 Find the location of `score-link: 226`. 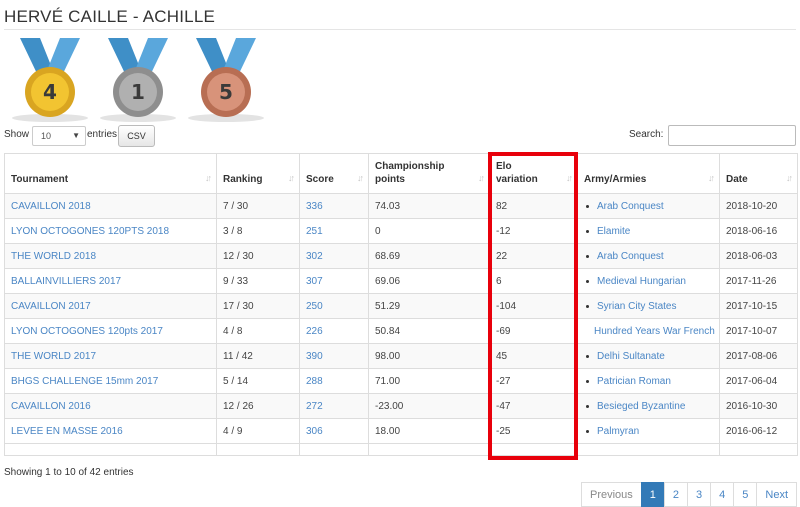

score-link: 226 is located at coordinates (314, 331).